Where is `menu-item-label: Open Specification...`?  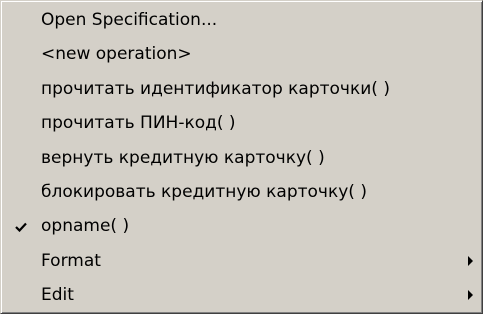 menu-item-label: Open Specification... is located at coordinates (129, 20).